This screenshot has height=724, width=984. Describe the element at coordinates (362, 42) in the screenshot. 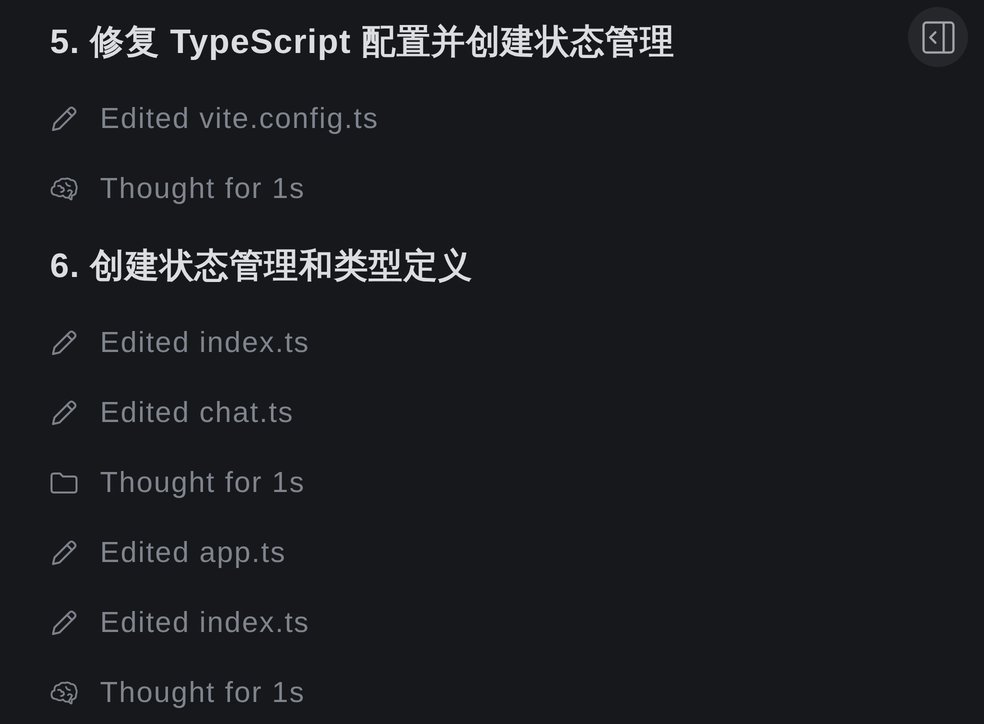

I see `section-heading: 5. 修复 TypeScript 配置并创建状态管理` at that location.